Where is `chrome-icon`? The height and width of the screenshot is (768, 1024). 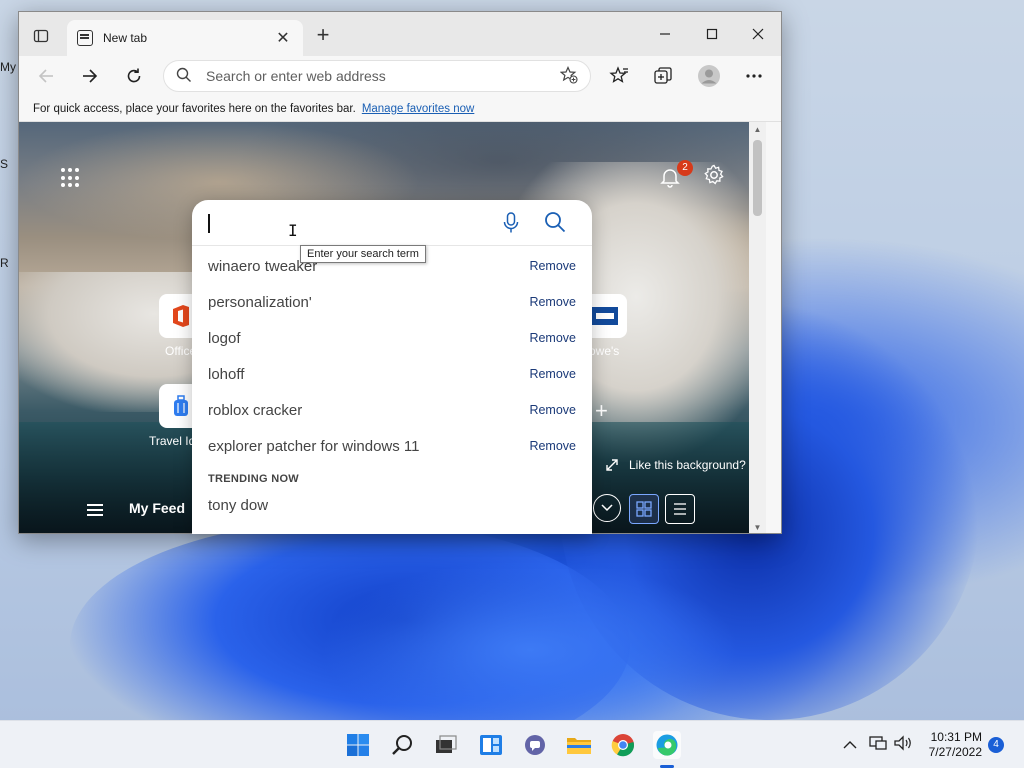
chrome-icon is located at coordinates (623, 745).